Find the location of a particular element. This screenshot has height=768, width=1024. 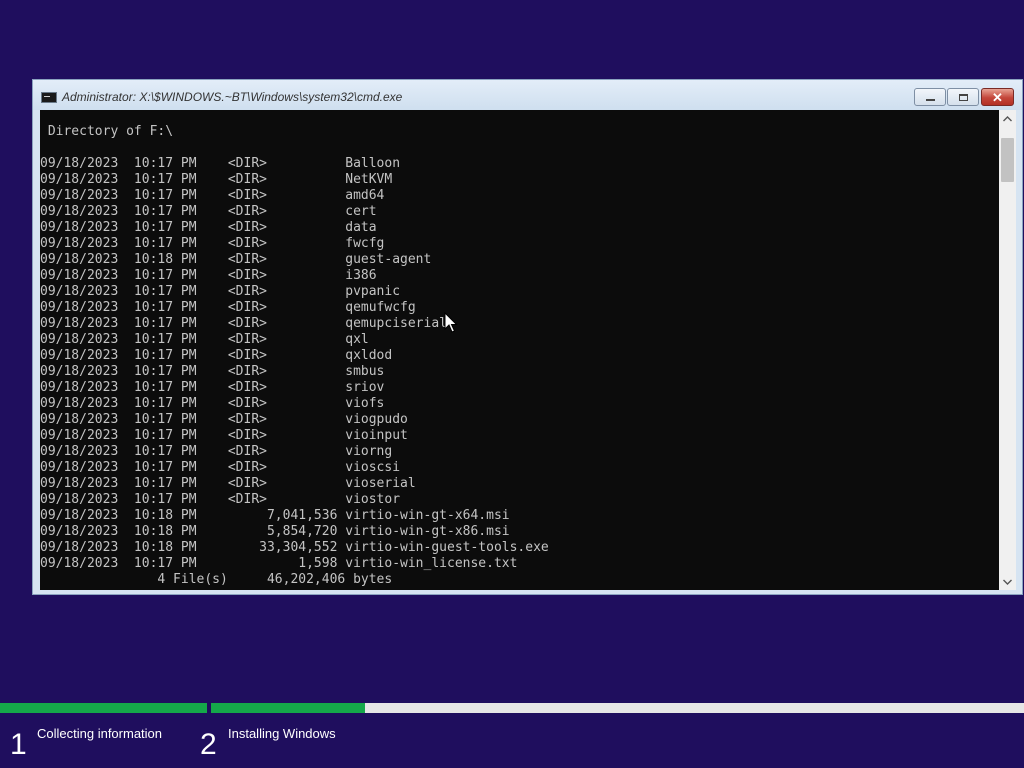

console-line: 09/18/2023 10:17 PM <DIR> smbus is located at coordinates (212, 371).